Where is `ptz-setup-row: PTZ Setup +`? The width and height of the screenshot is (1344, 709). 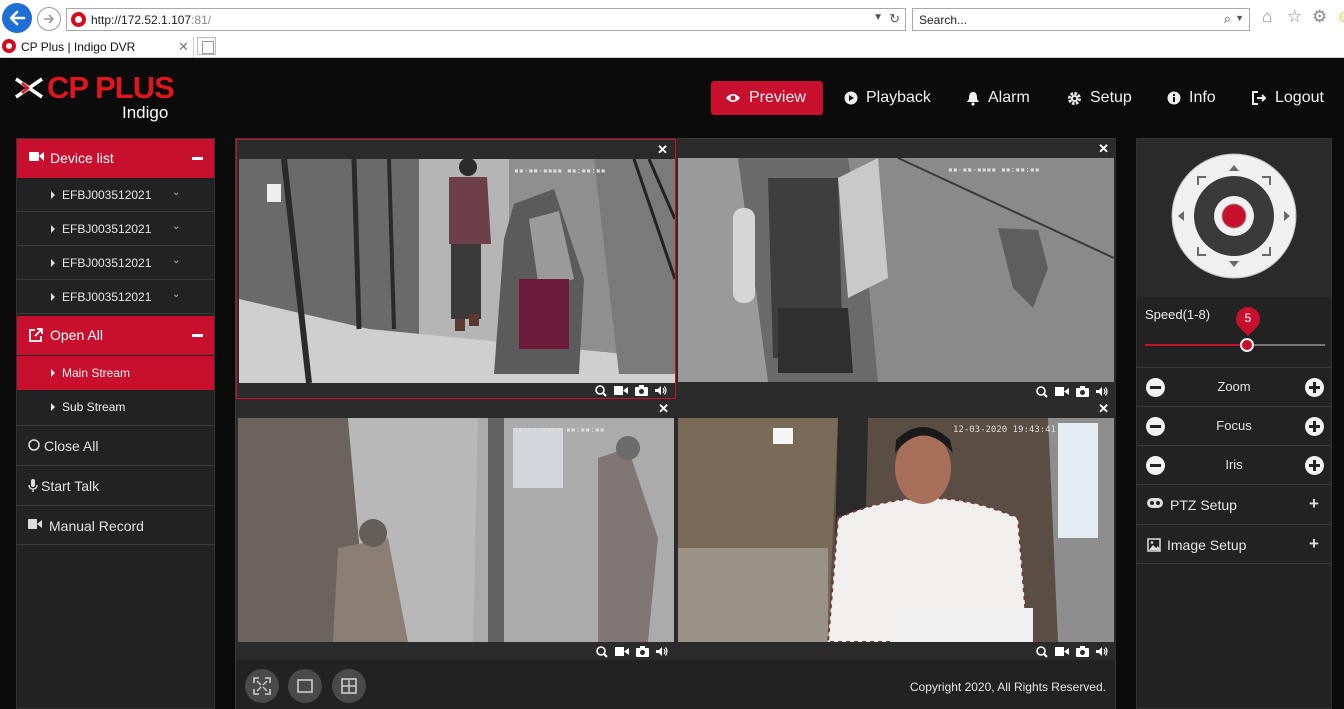
ptz-setup-row: PTZ Setup + is located at coordinates (1234, 504).